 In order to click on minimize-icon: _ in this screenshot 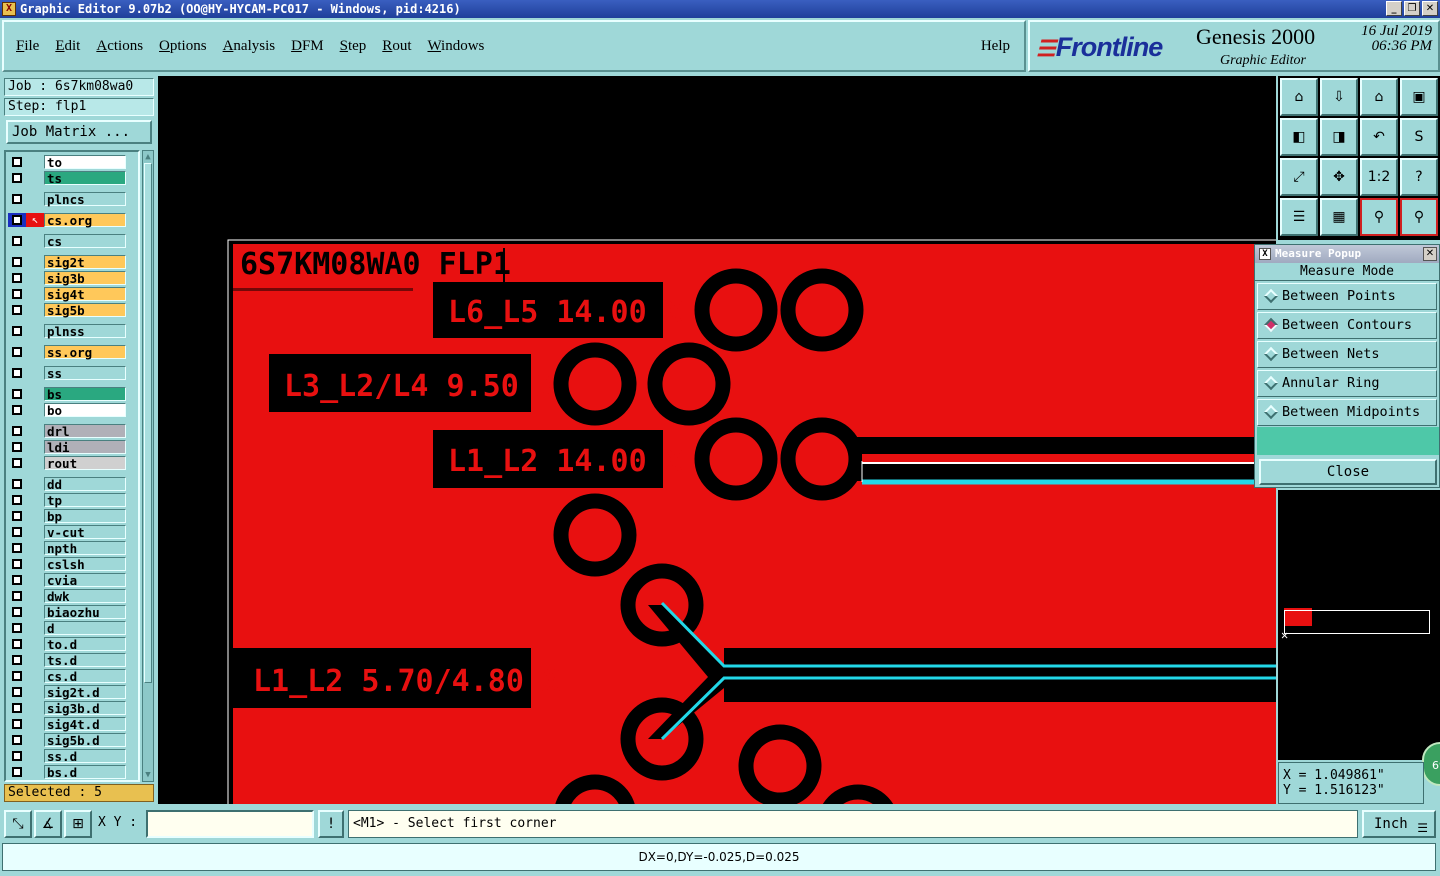, I will do `click(1394, 8)`.